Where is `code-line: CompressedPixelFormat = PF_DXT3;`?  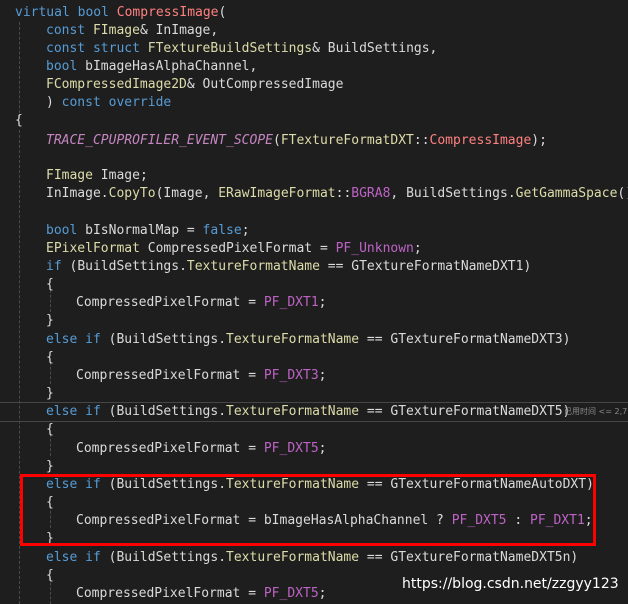
code-line: CompressedPixelFormat = PF_DXT3; is located at coordinates (201, 375).